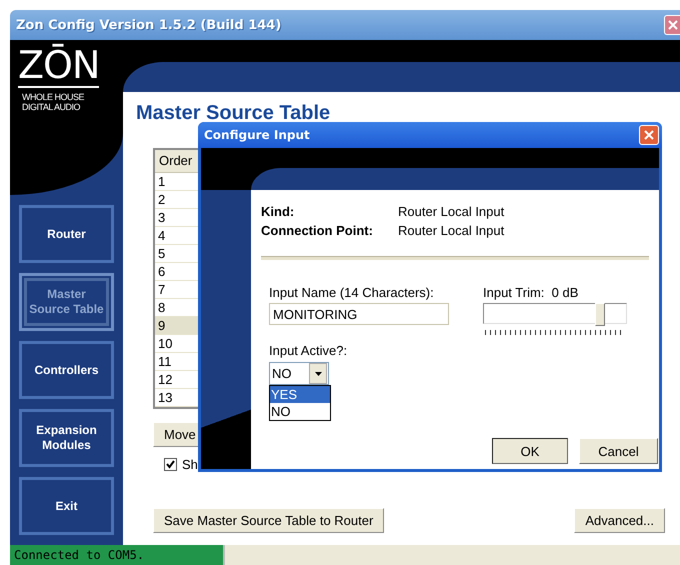 The height and width of the screenshot is (565, 680). Describe the element at coordinates (190, 464) in the screenshot. I see `checkbox-label: Sh` at that location.